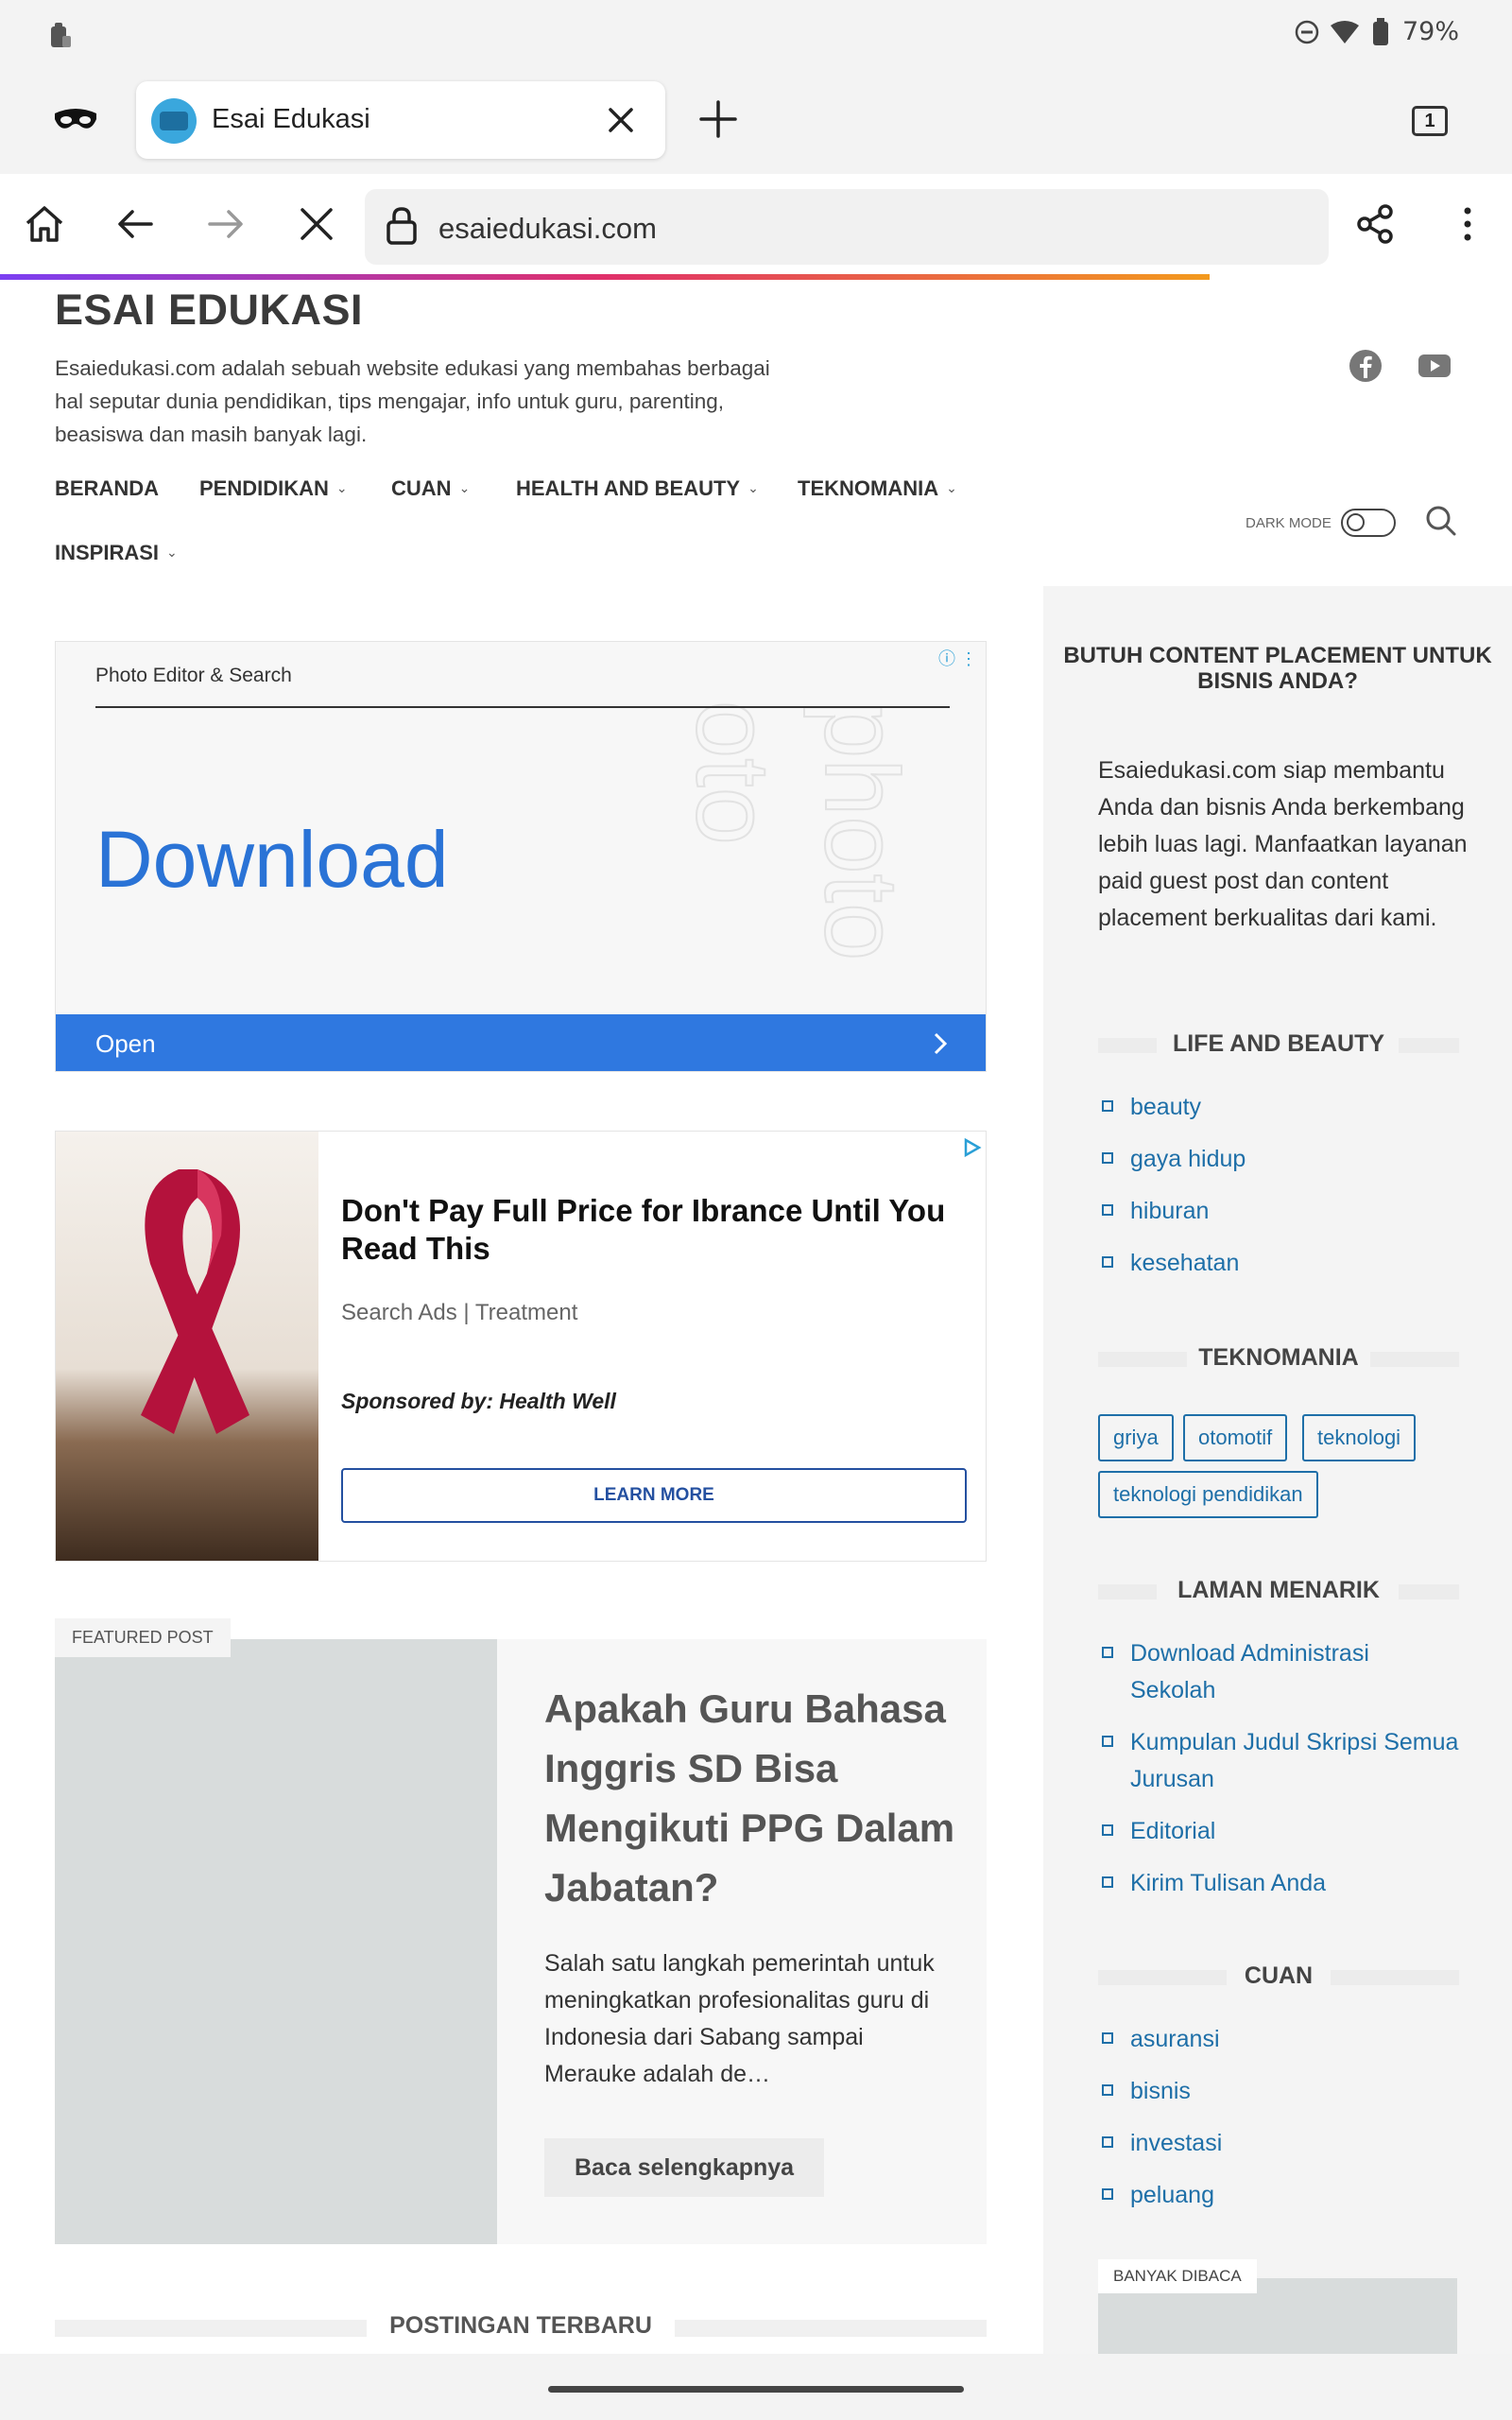  What do you see at coordinates (1467, 224) in the screenshot?
I see `more-icon` at bounding box center [1467, 224].